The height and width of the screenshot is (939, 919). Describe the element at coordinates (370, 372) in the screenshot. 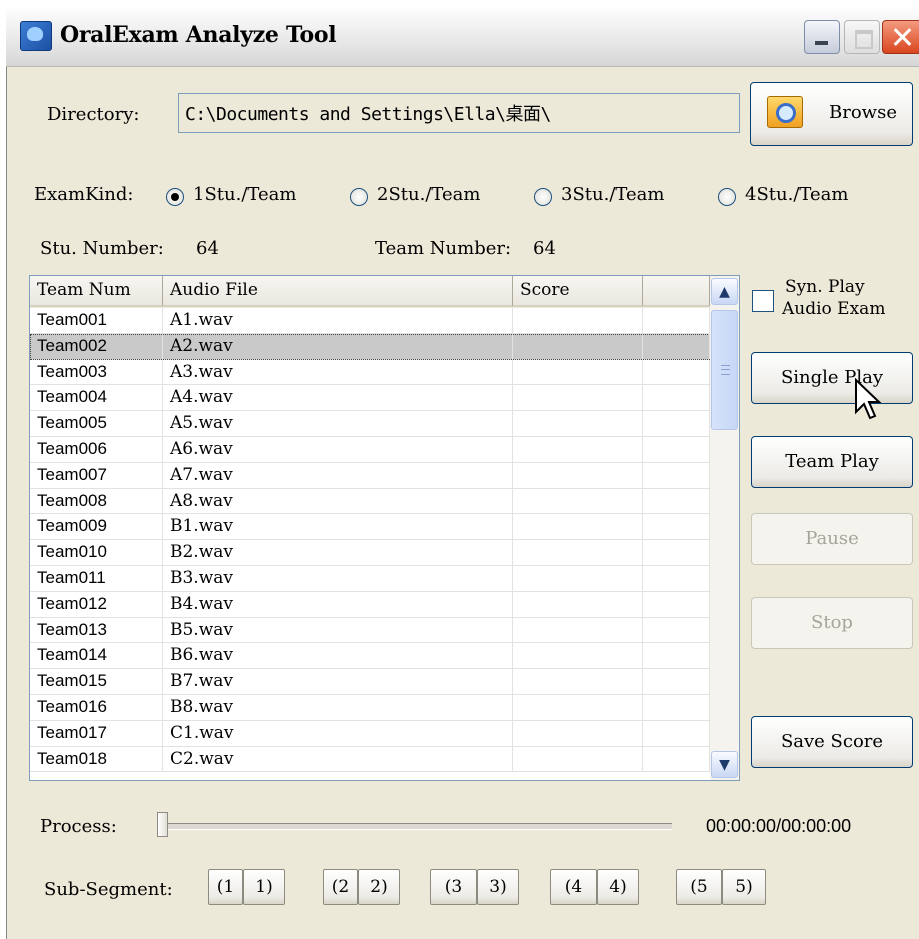

I see `table-row: Team003 A3.wav` at that location.